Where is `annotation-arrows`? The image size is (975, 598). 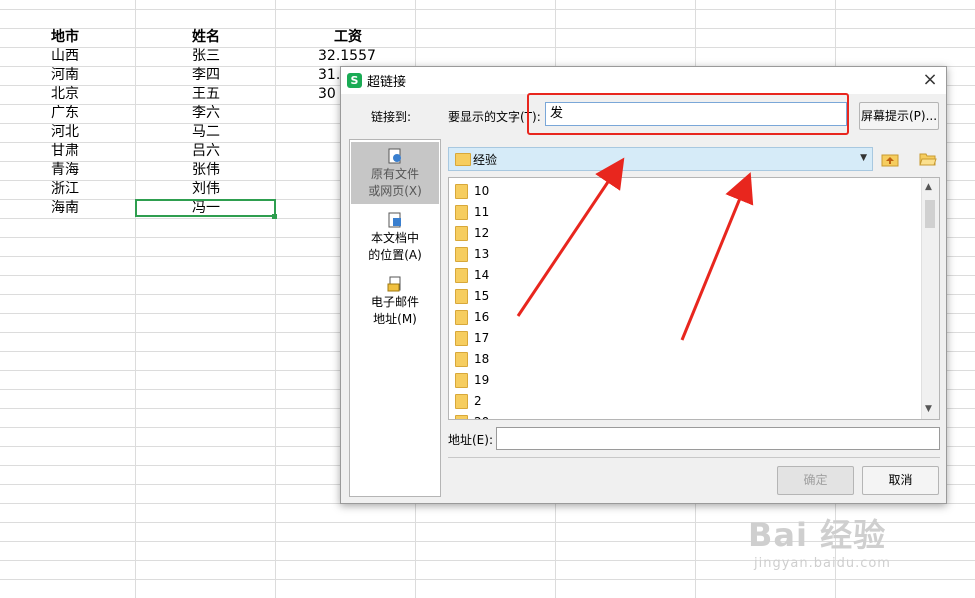
annotation-arrows is located at coordinates (635, 249).